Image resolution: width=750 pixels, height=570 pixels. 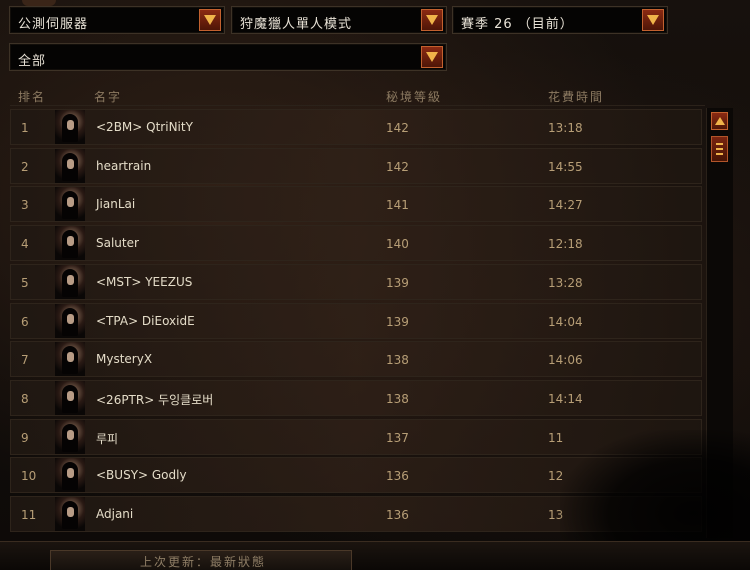 What do you see at coordinates (565, 282) in the screenshot?
I see `row-time-spent: 13:28` at bounding box center [565, 282].